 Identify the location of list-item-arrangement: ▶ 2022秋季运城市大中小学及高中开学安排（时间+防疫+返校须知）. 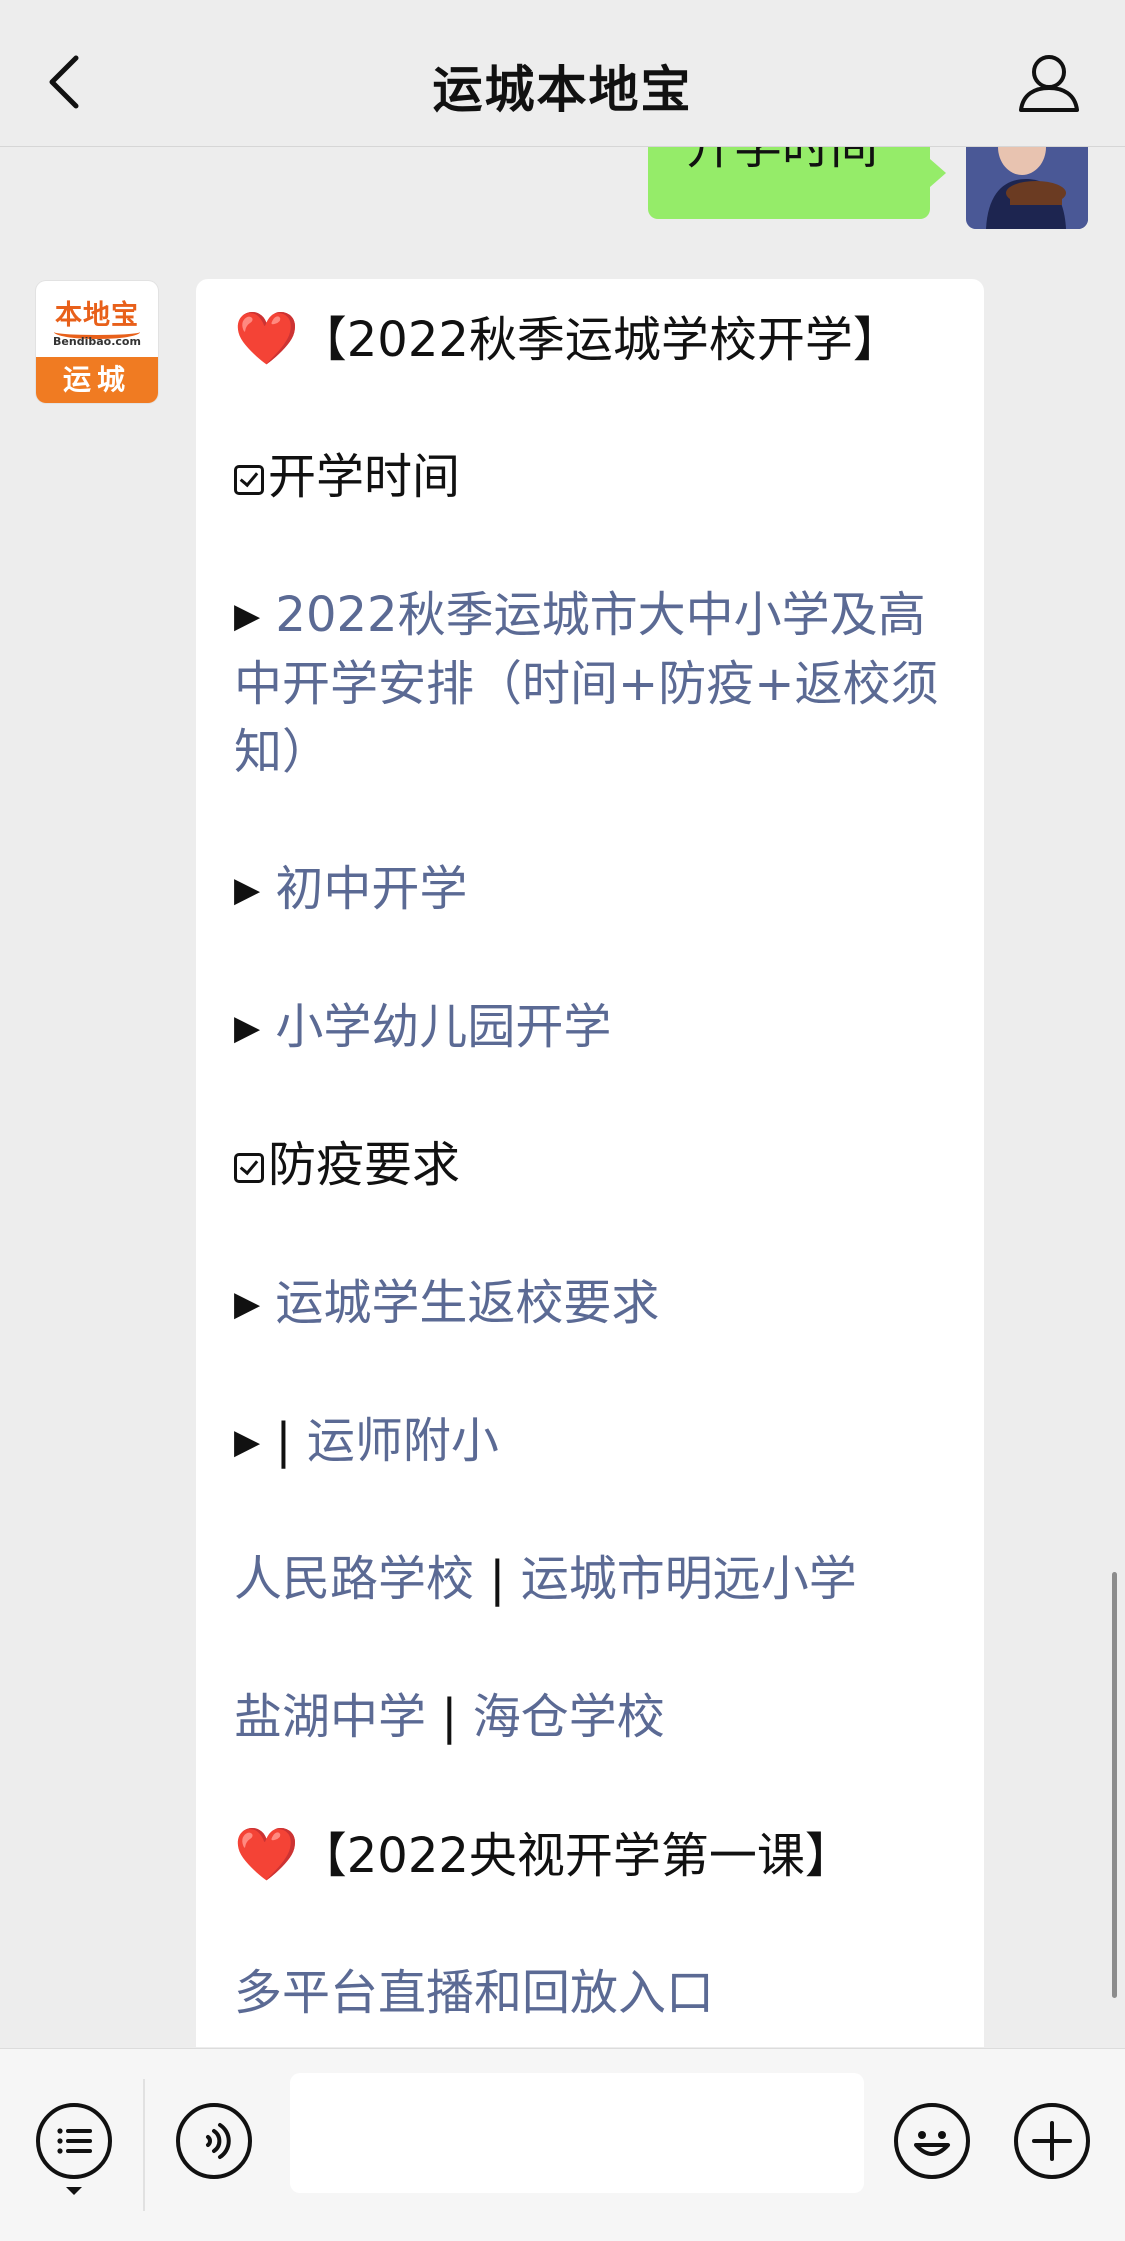
(590, 683).